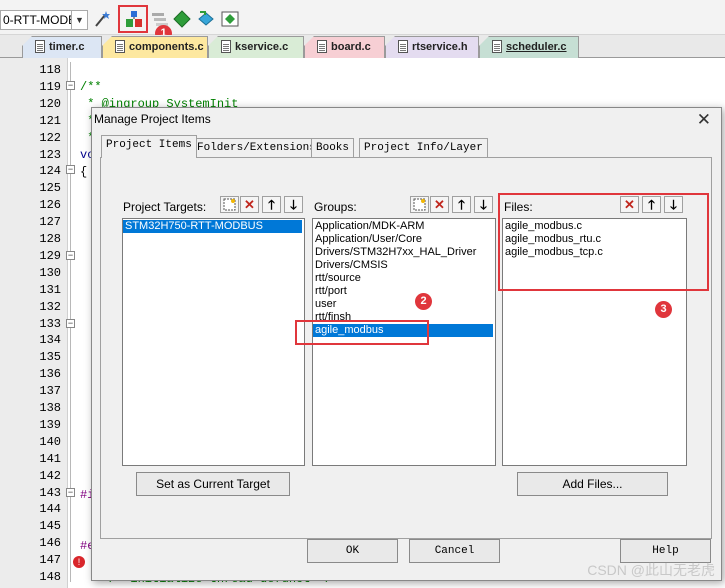  Describe the element at coordinates (50, 577) in the screenshot. I see `line-number: 148` at that location.